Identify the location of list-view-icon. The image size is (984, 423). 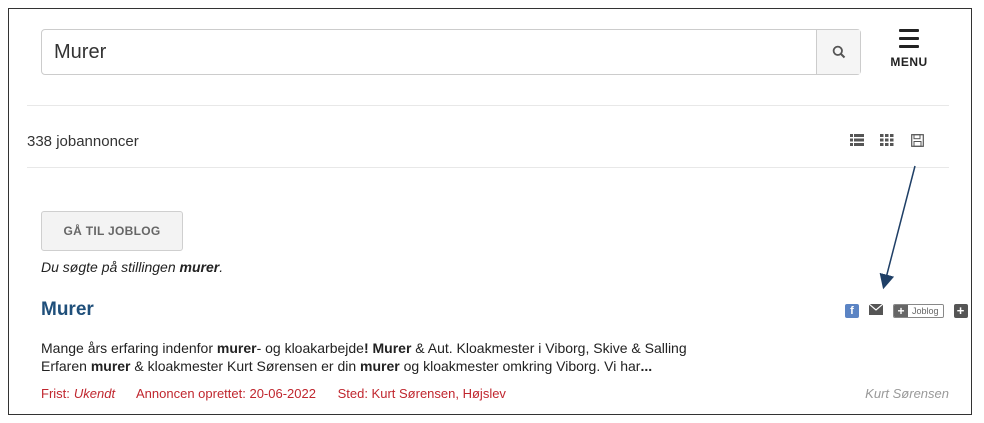
(857, 140).